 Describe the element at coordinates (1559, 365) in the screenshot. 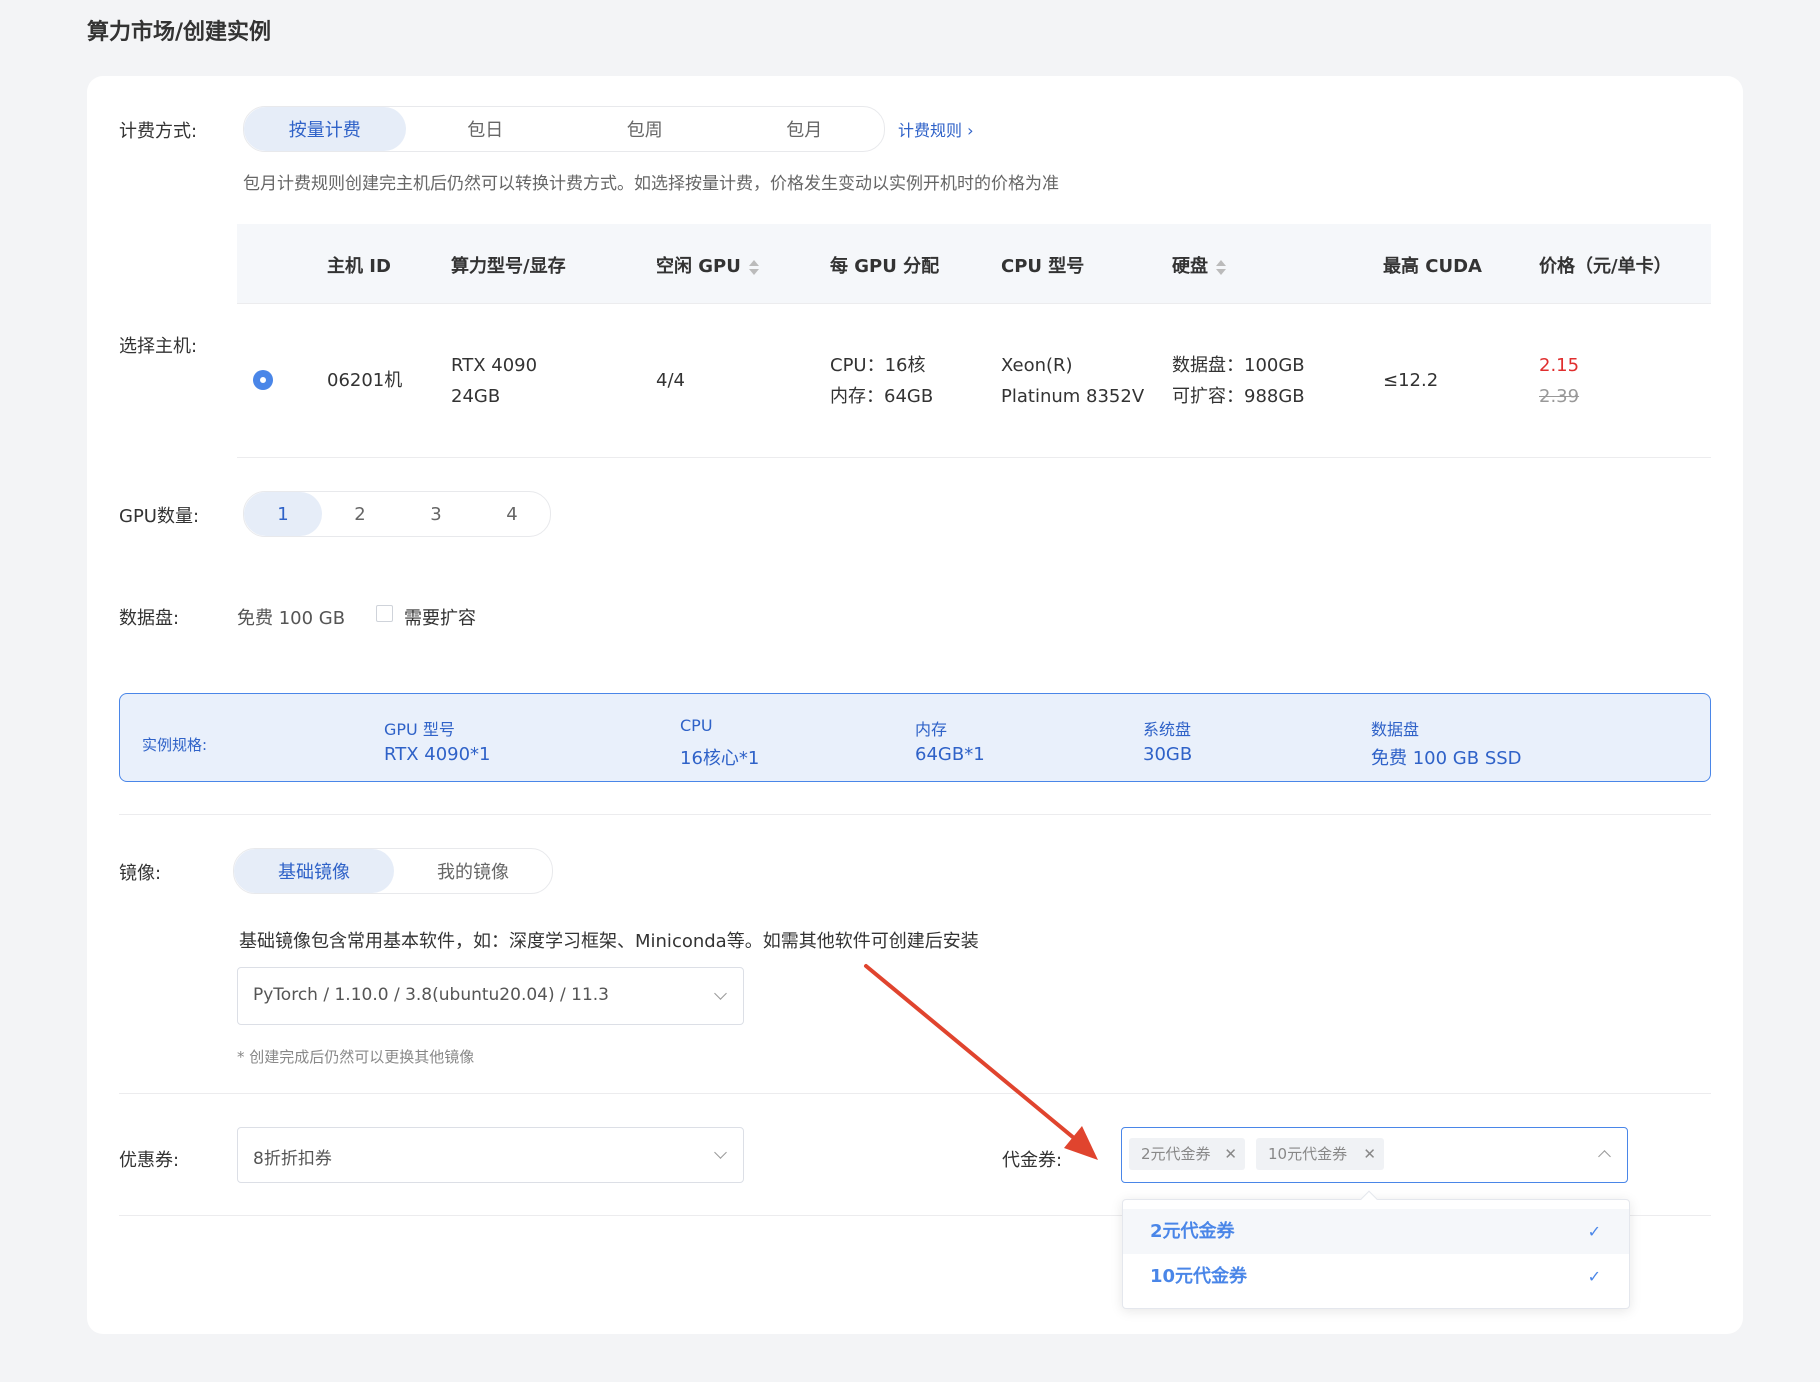

I see `host-price: 2.15` at that location.